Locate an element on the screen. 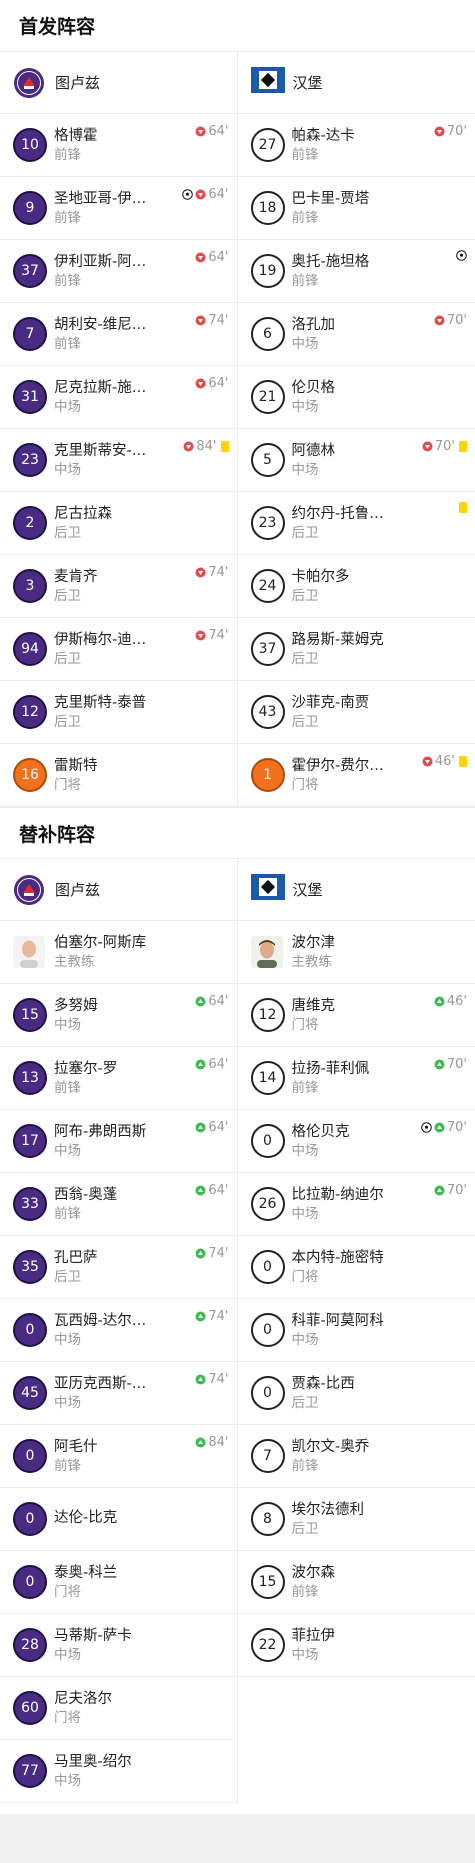  player-row: 16 雷斯特 门将 is located at coordinates (118, 775).